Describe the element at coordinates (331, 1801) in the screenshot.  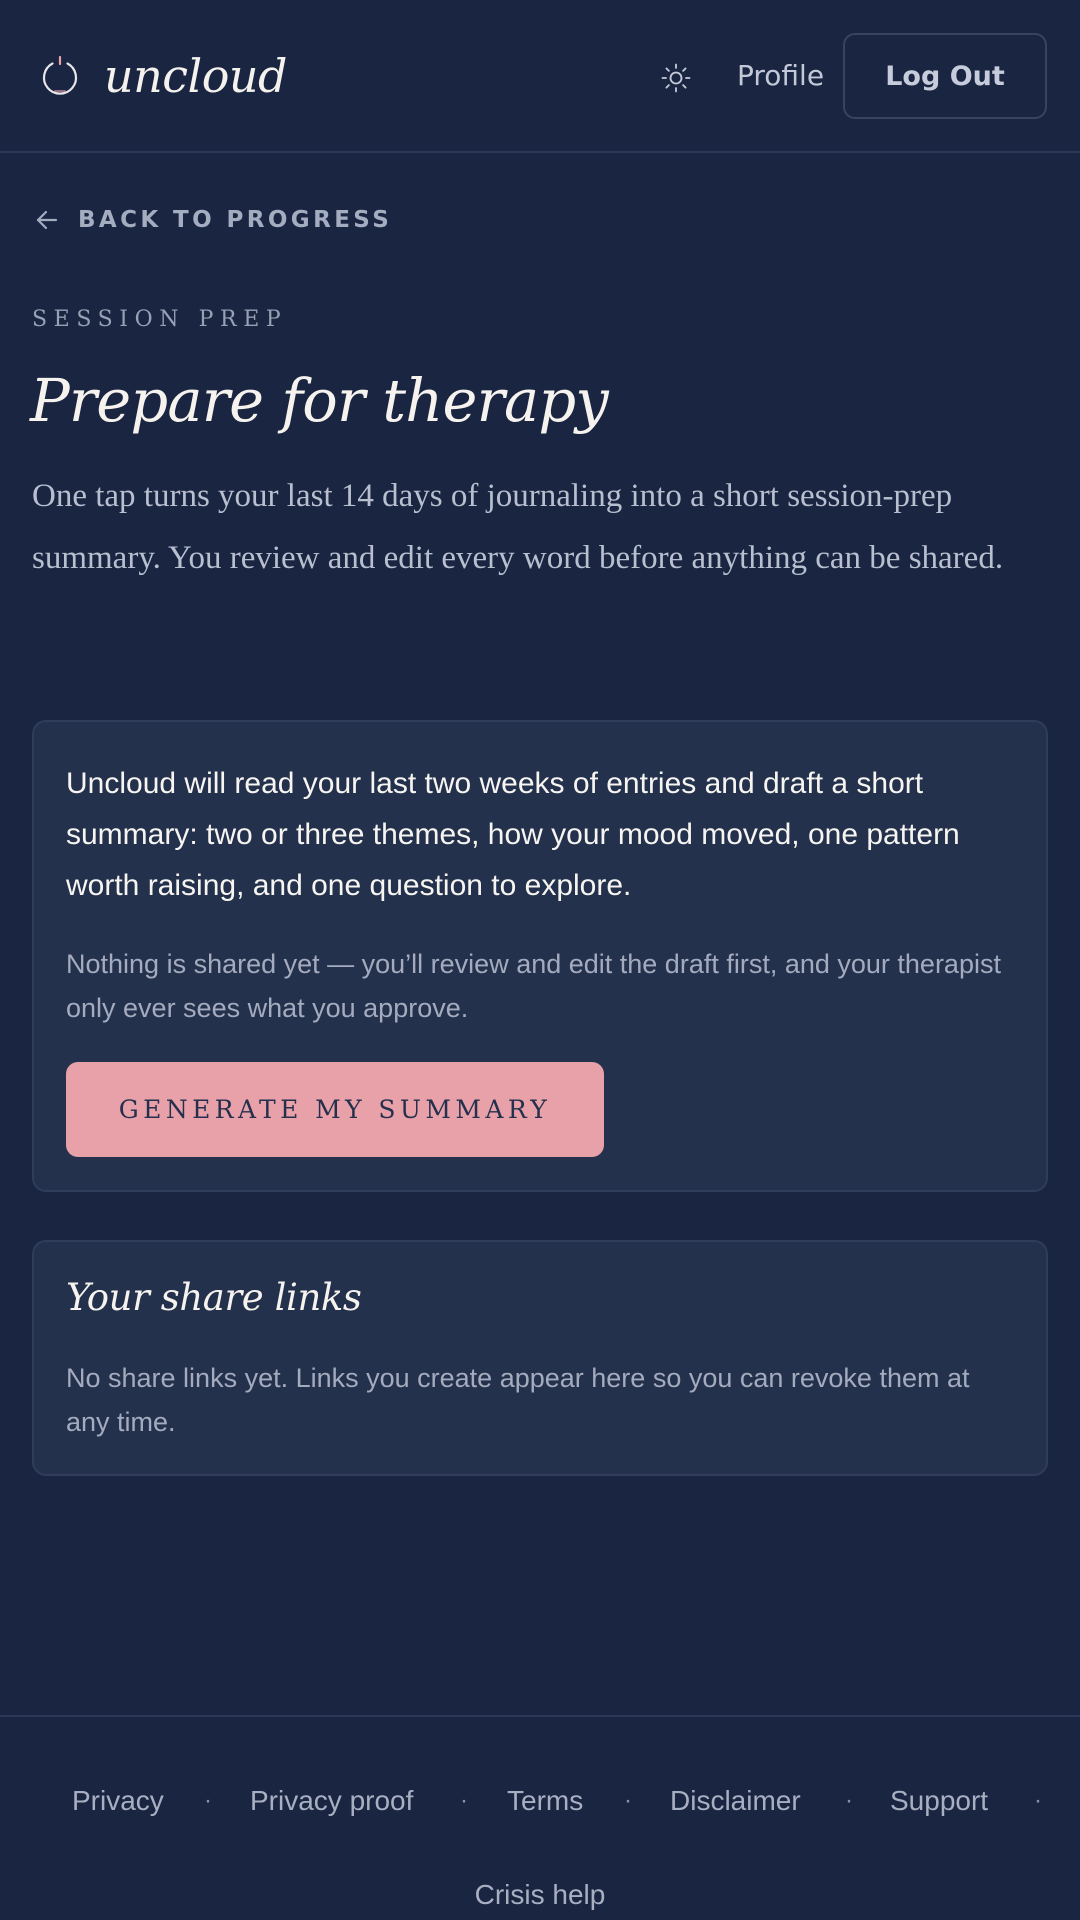
I see `footer-link-privacy-proof: Privacy proof` at that location.